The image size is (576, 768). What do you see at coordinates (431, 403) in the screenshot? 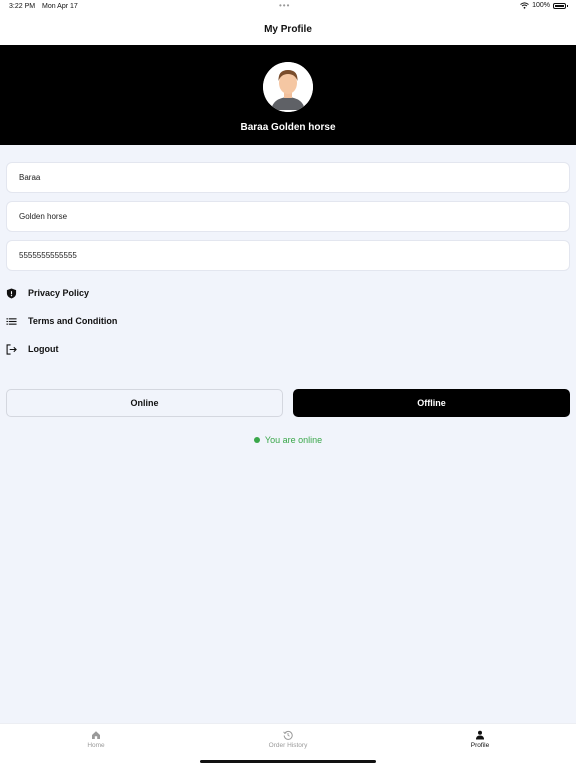
I see `offline-button: Offline` at bounding box center [431, 403].